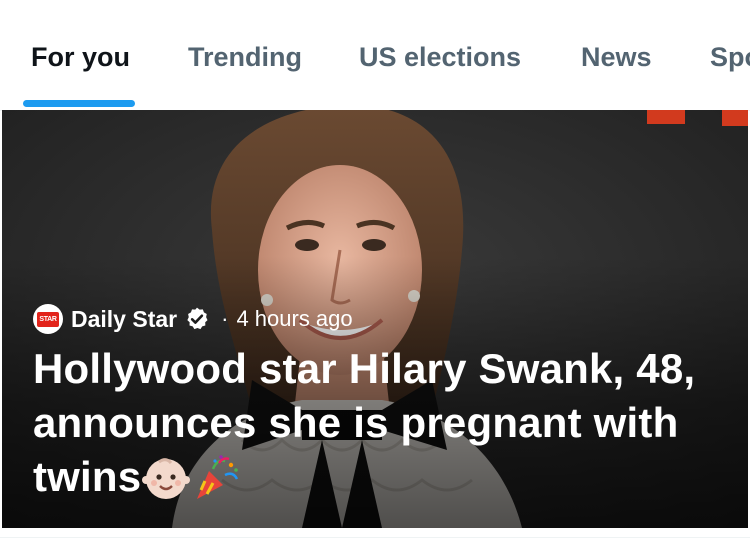 The width and height of the screenshot is (750, 558). I want to click on story-meta: STAR Daily Star · 4 hours ago, so click(193, 319).